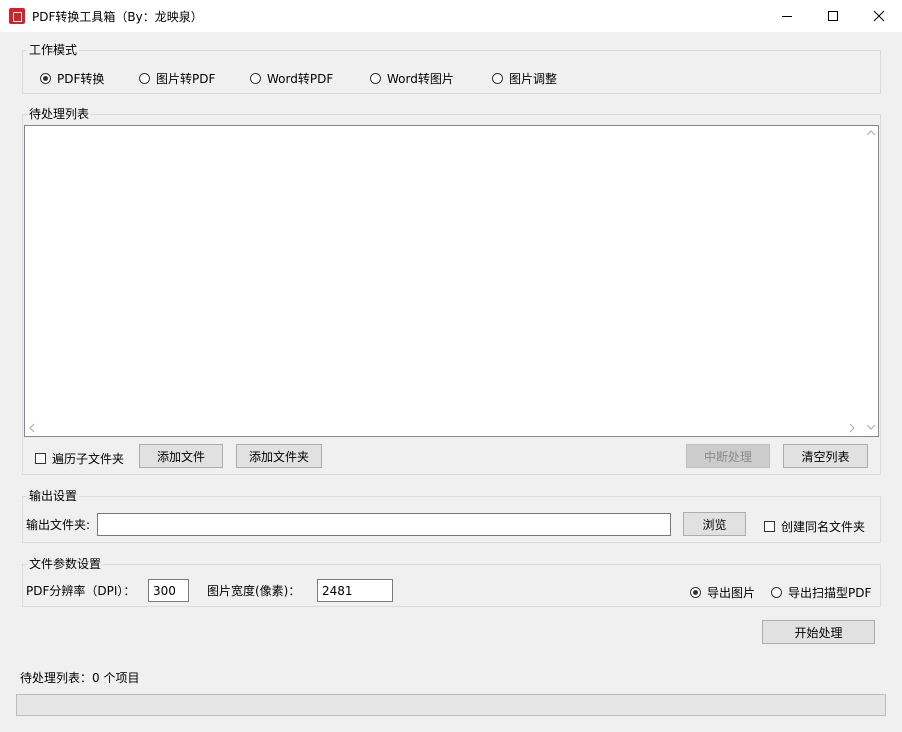 The width and height of the screenshot is (902, 732). I want to click on mode-legend: 工作模式, so click(53, 50).